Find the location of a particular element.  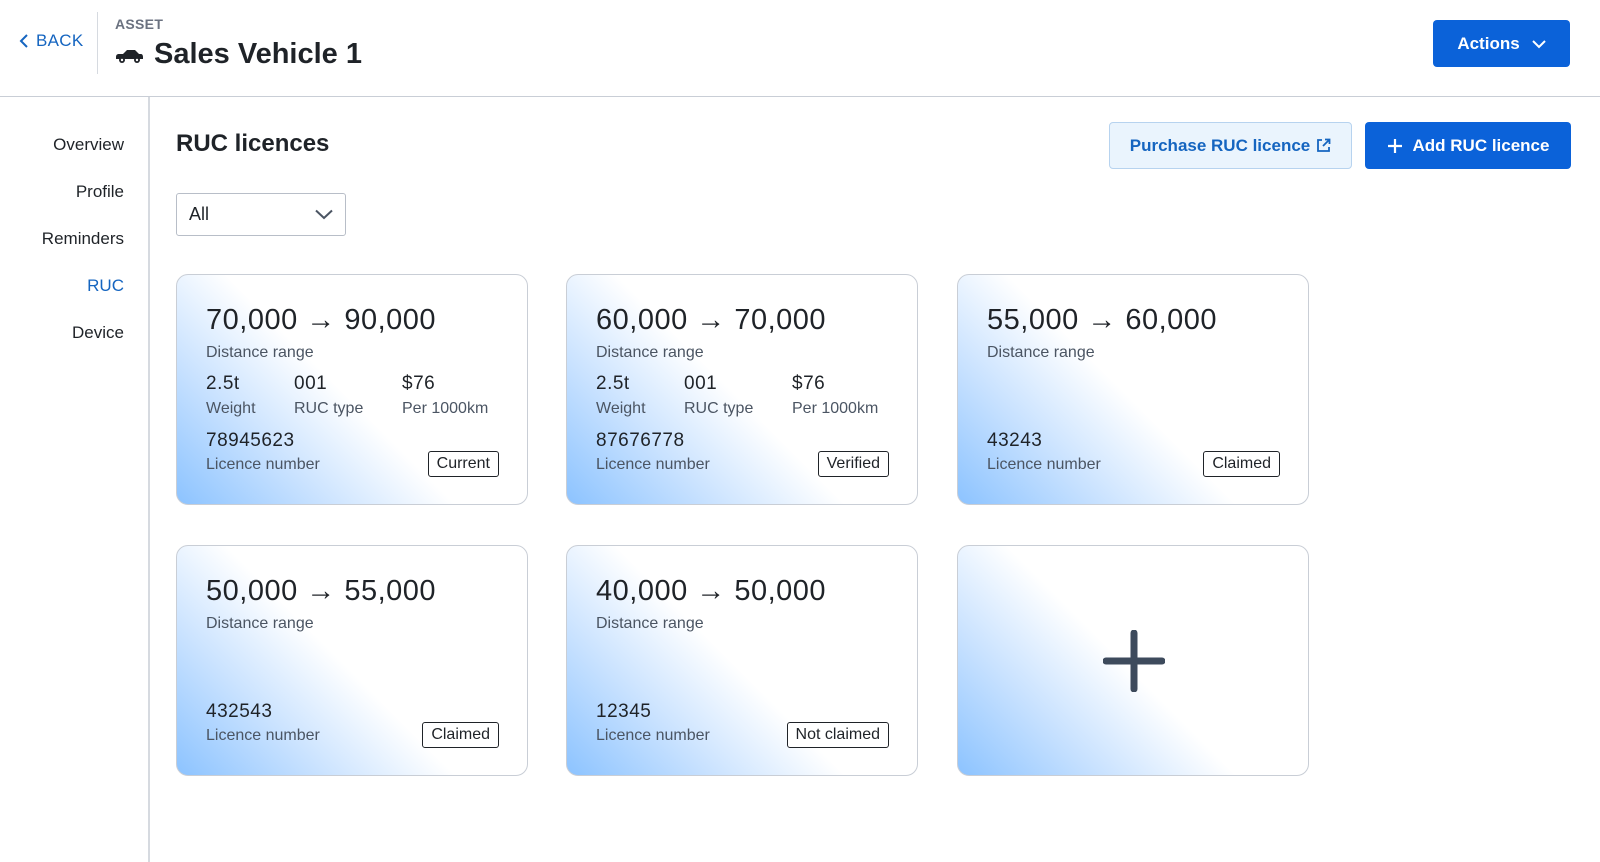

sidebar-item-overview: Overview is located at coordinates (88, 145).